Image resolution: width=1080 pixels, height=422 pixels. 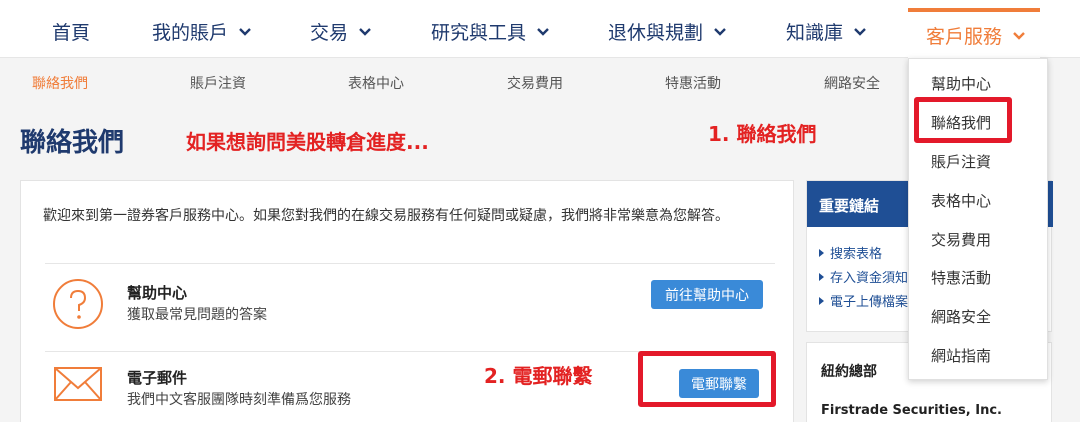 I want to click on dropdown-promotions: 特惠活動, so click(x=961, y=277).